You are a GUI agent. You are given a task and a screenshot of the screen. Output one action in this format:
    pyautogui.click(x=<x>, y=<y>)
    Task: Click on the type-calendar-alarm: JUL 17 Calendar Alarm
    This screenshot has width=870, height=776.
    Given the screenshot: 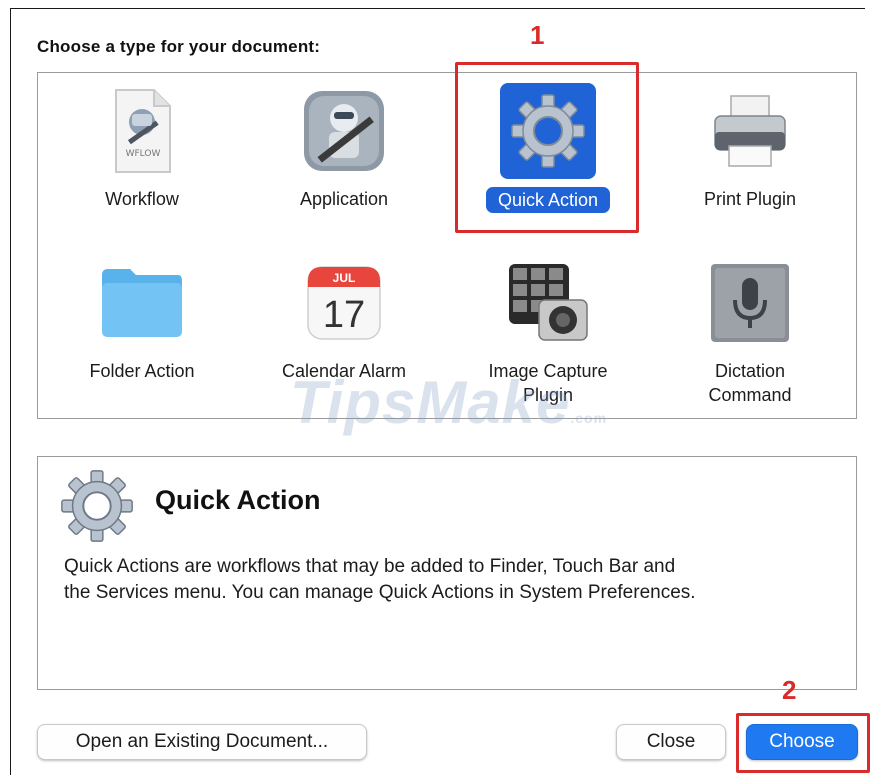 What is the action you would take?
    pyautogui.click(x=344, y=319)
    